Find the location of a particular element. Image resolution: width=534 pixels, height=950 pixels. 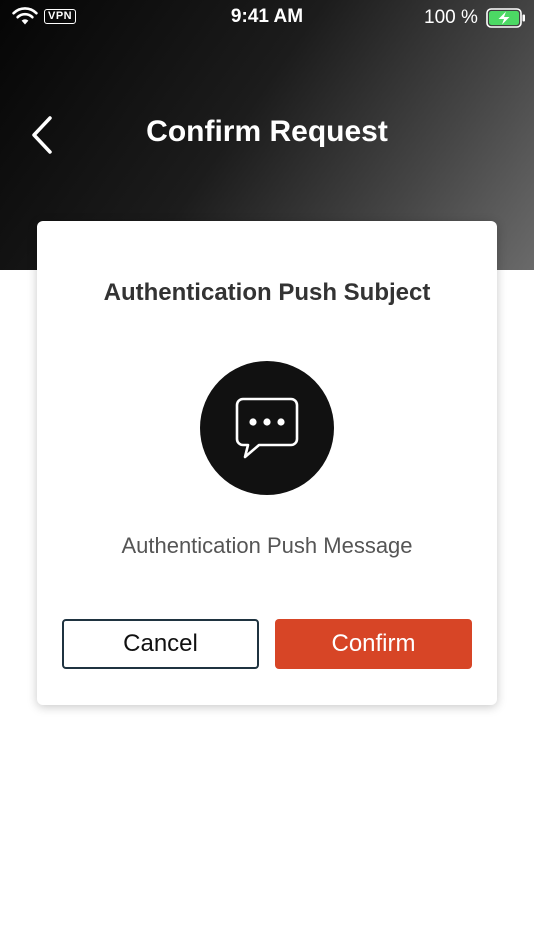

battery-charging-icon is located at coordinates (505, 18).